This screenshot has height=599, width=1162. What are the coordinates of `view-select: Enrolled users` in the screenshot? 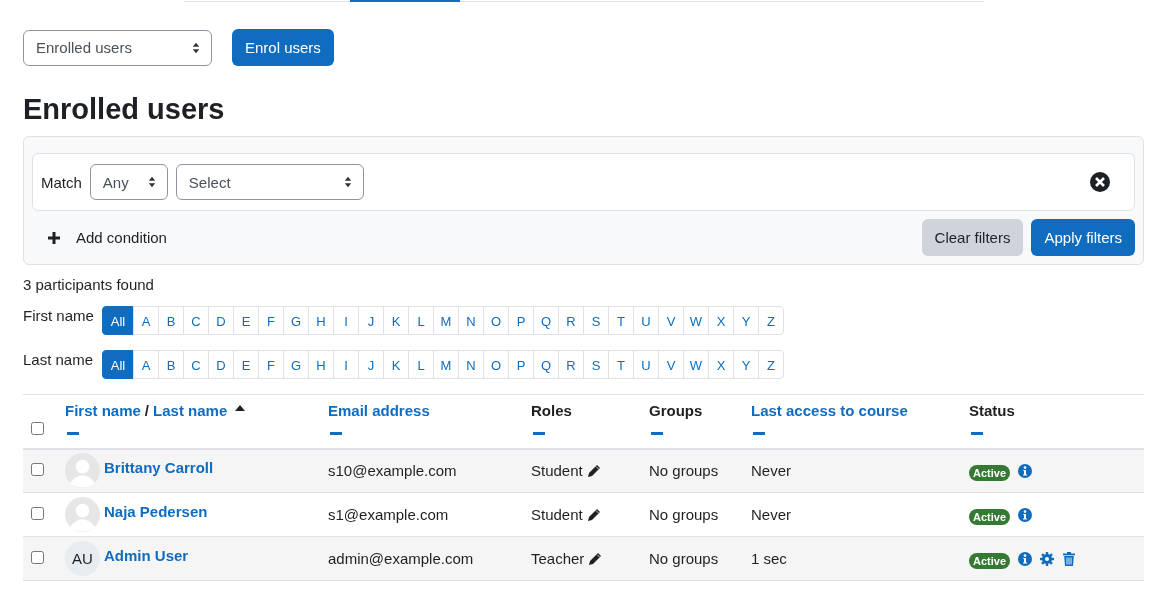 It's located at (117, 47).